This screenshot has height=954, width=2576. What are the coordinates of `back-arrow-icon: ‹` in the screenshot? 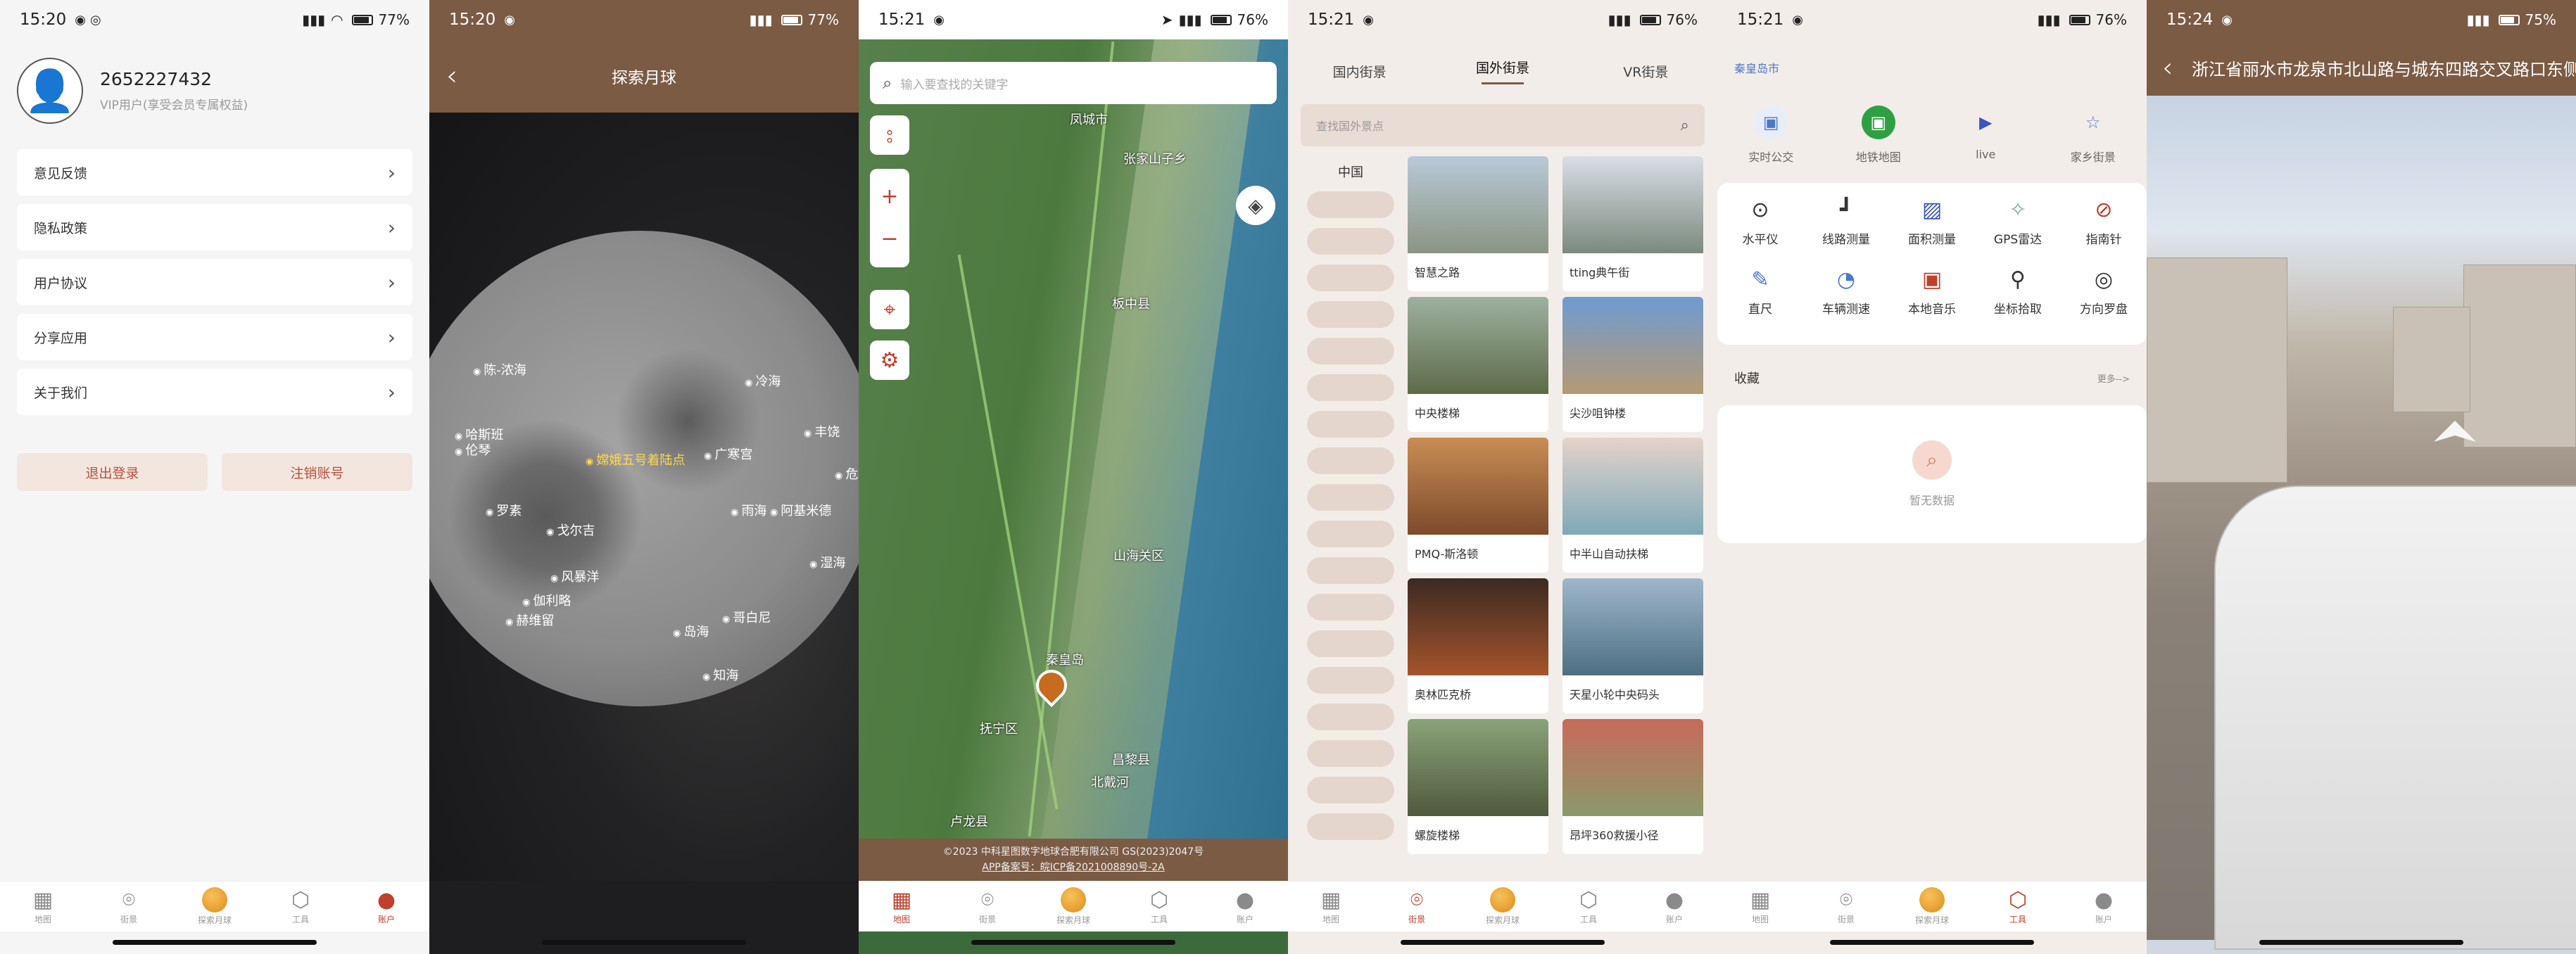 It's located at (2167, 67).